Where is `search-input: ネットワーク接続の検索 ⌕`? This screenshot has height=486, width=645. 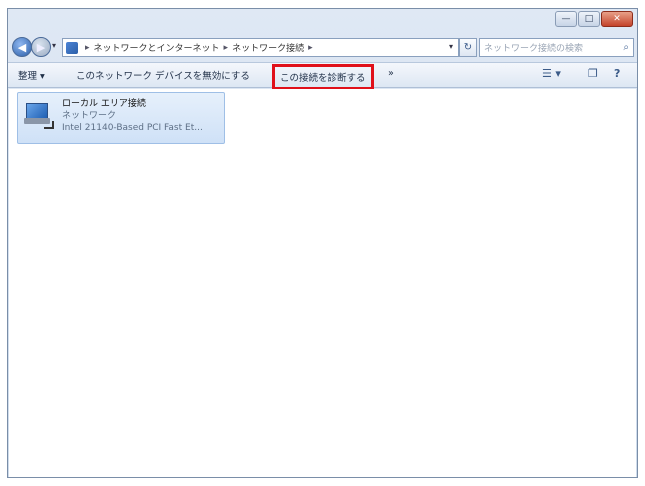 search-input: ネットワーク接続の検索 ⌕ is located at coordinates (556, 47).